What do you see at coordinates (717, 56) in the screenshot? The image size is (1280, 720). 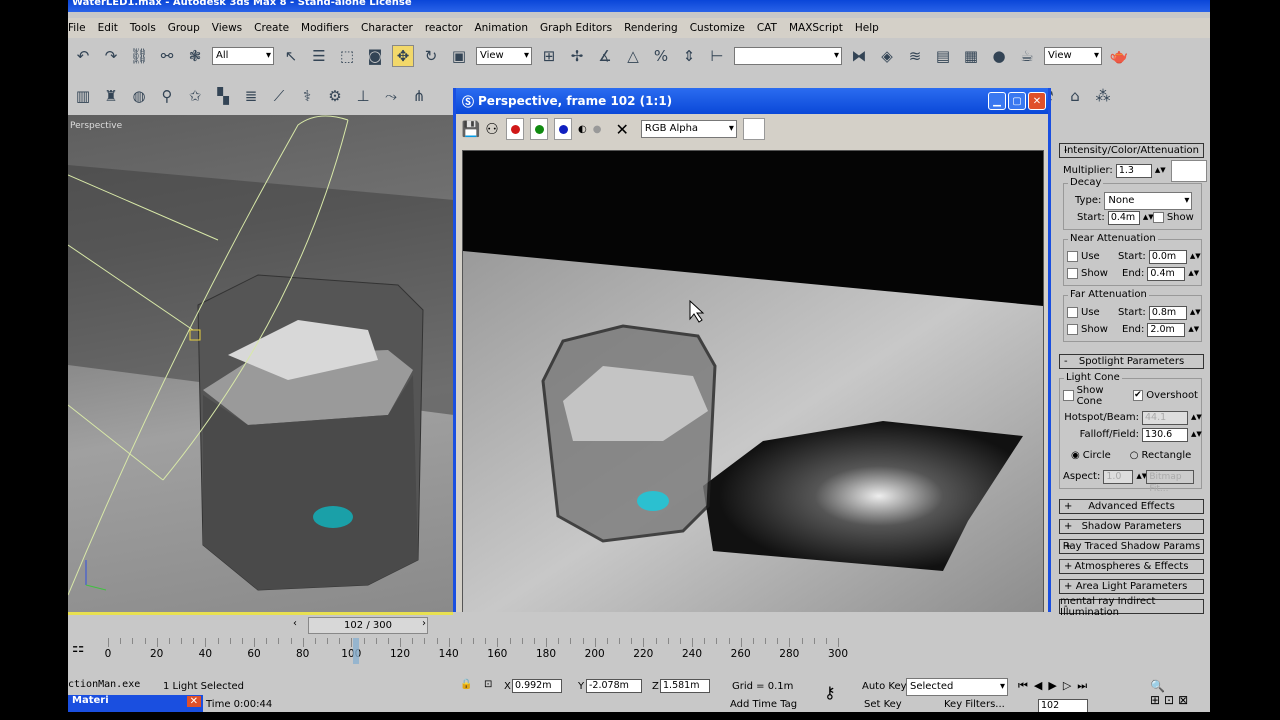 I see `named-selection-icon: ⊢` at bounding box center [717, 56].